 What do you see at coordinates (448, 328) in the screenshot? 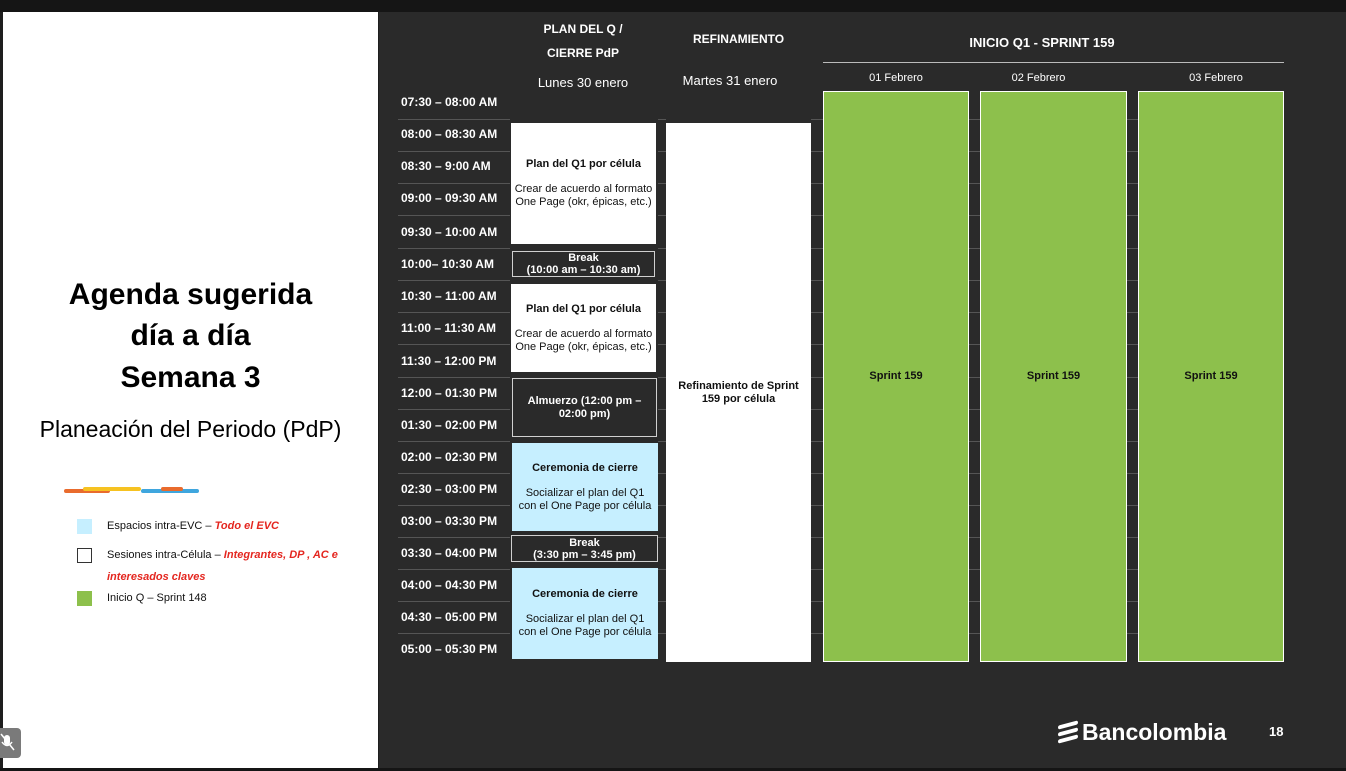
I see `time-slot-label: 11:00 – 11:30 AM` at bounding box center [448, 328].